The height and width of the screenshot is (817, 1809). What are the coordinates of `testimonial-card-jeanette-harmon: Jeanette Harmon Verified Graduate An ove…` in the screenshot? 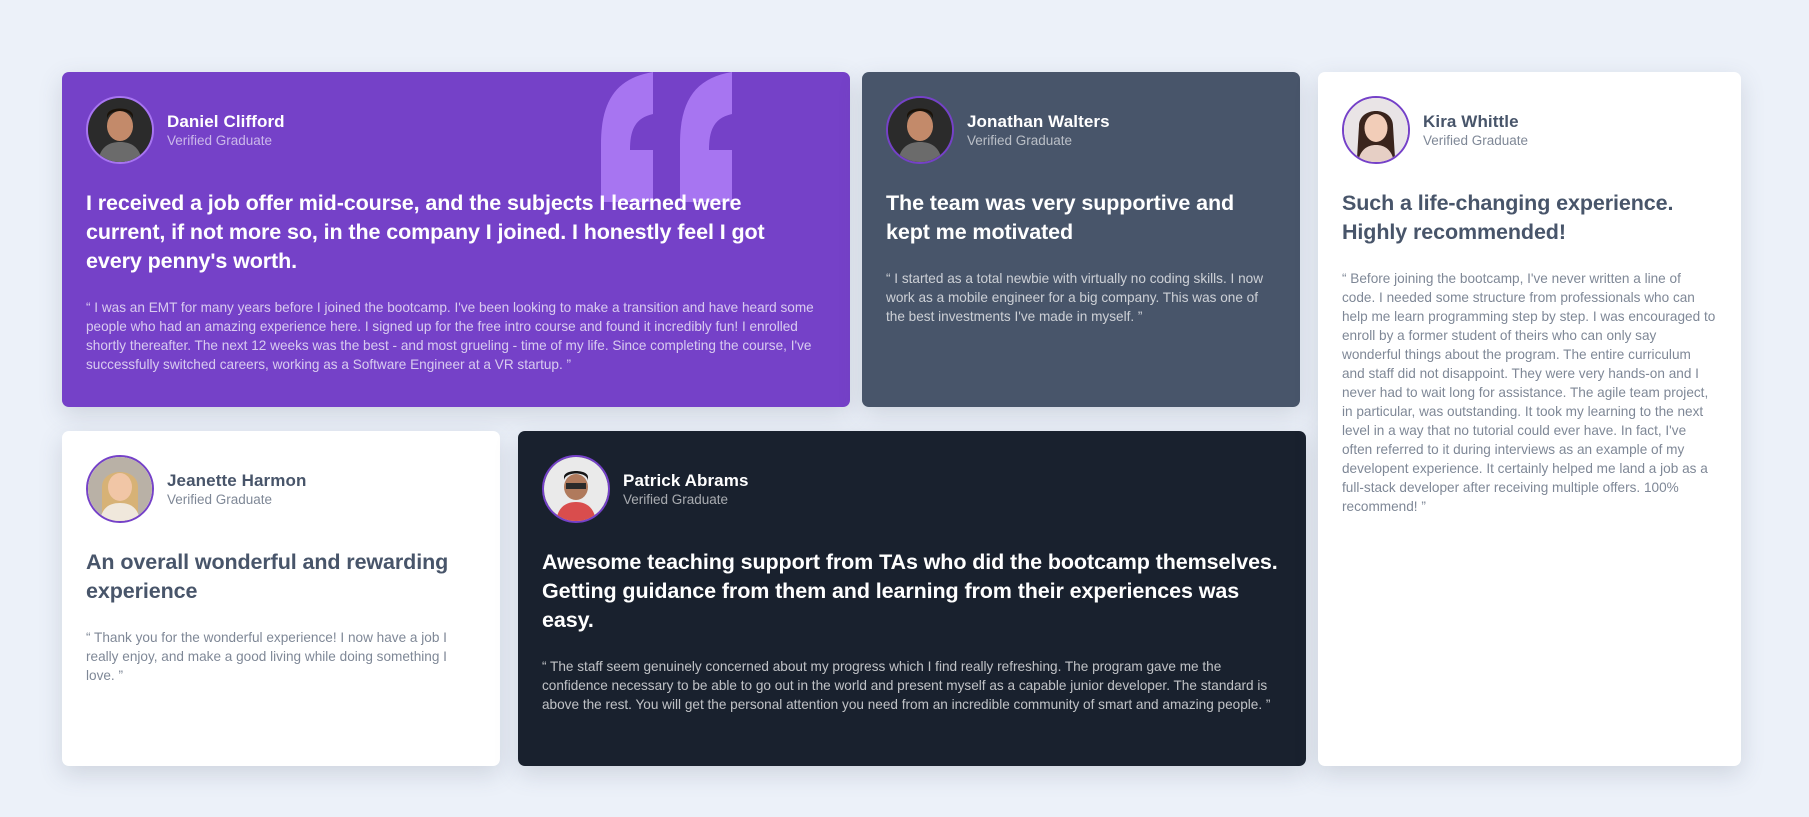 It's located at (281, 598).